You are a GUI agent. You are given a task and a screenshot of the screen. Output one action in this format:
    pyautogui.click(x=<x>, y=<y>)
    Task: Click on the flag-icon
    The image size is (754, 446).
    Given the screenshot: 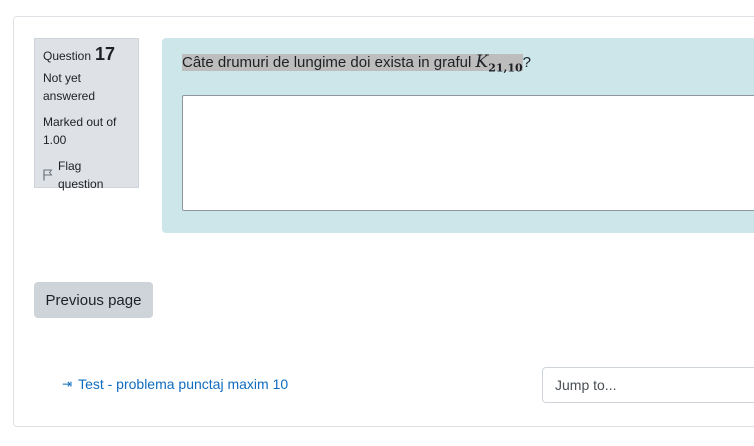 What is the action you would take?
    pyautogui.click(x=48, y=175)
    